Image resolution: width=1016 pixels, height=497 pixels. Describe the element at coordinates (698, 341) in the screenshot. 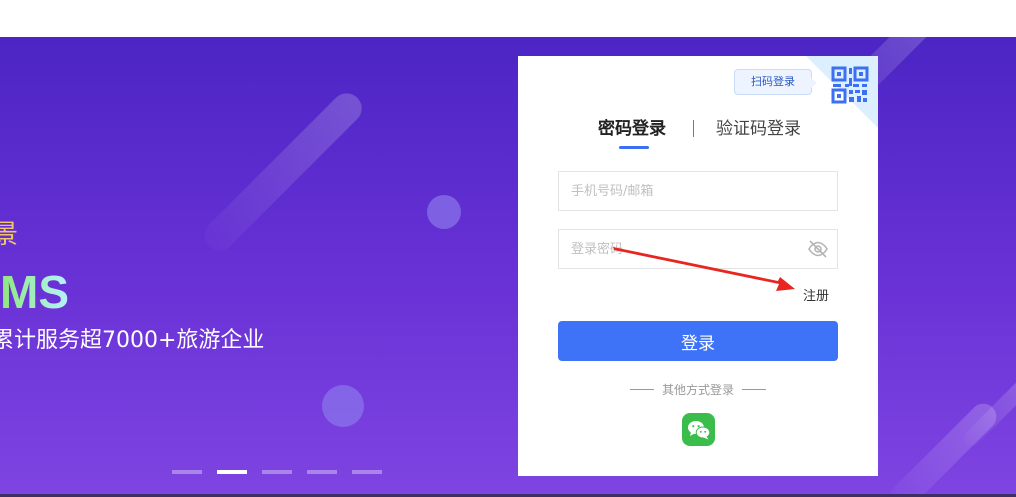

I see `login-button: 登录` at that location.